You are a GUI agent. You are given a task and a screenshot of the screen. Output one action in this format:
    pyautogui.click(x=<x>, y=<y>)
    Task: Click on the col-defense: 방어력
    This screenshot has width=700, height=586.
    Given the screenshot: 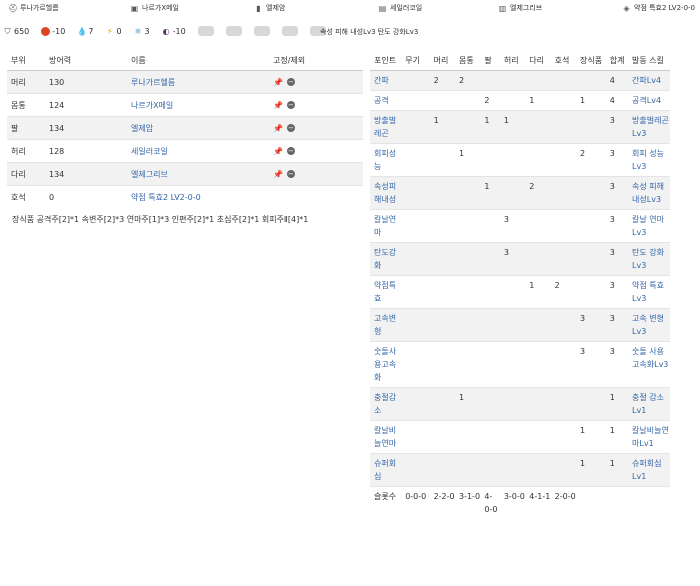 What is the action you would take?
    pyautogui.click(x=86, y=60)
    